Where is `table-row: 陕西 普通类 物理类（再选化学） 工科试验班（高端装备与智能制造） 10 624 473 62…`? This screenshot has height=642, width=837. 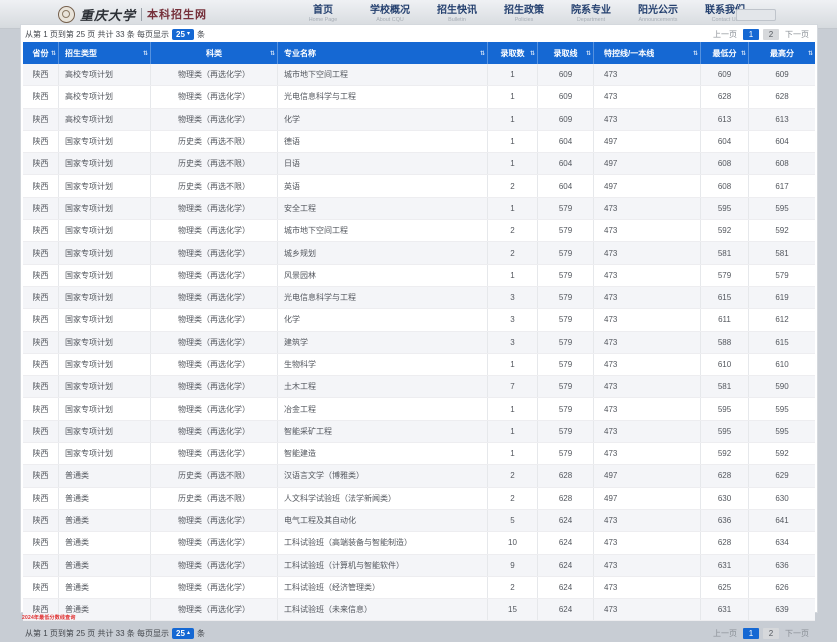
table-row: 陕西 普通类 物理类（再选化学） 工科试验班（高端装备与智能制造） 10 624 473 62… is located at coordinates (419, 543).